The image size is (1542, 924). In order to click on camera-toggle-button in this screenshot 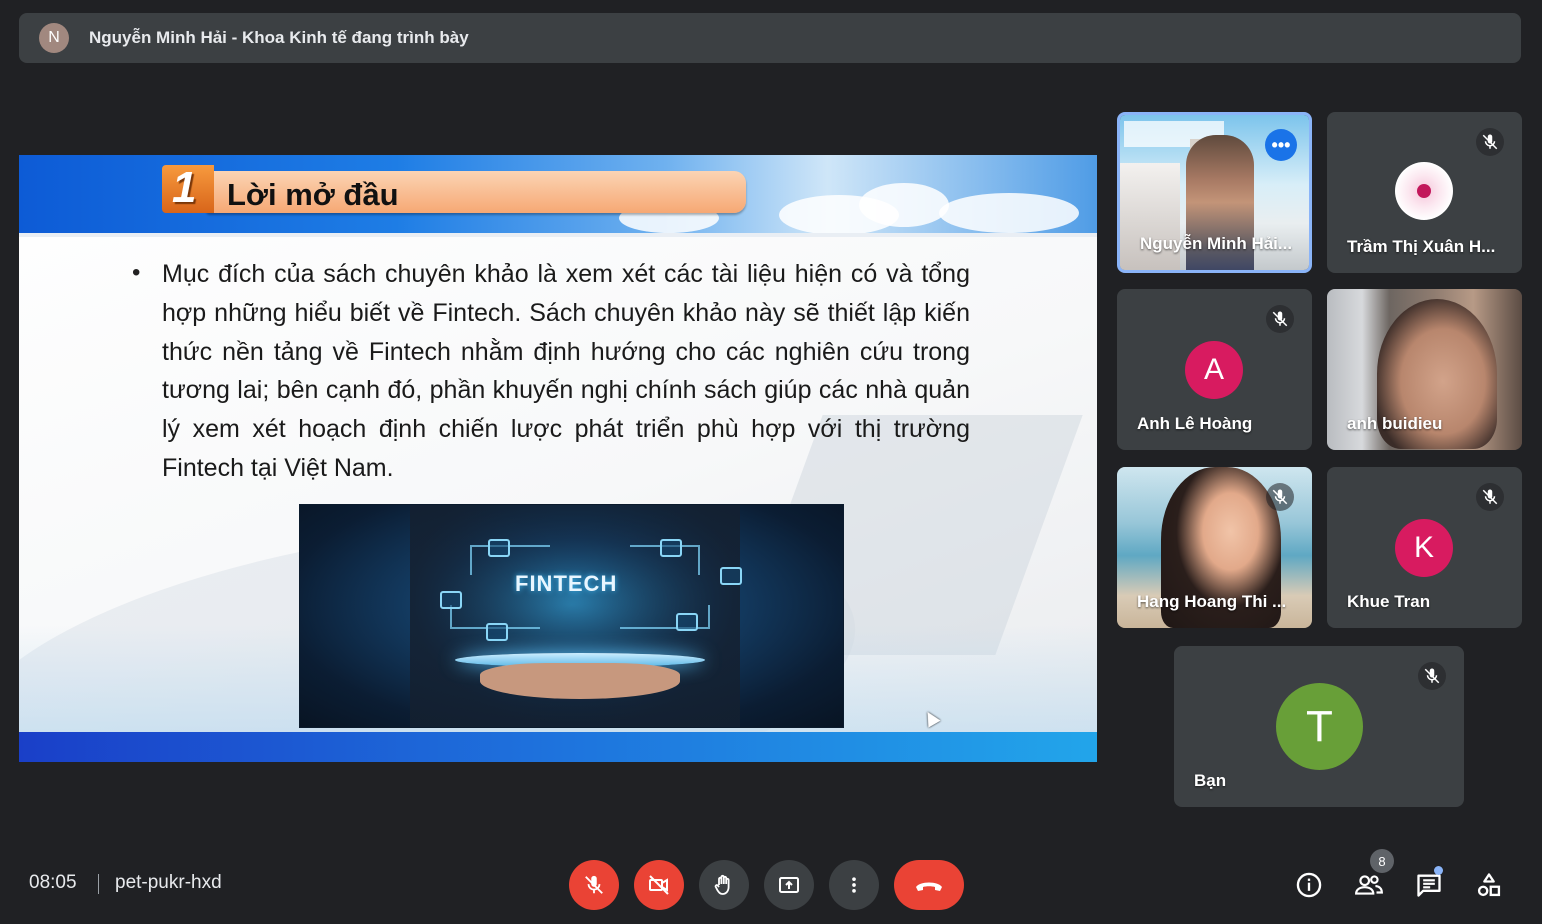, I will do `click(659, 885)`.